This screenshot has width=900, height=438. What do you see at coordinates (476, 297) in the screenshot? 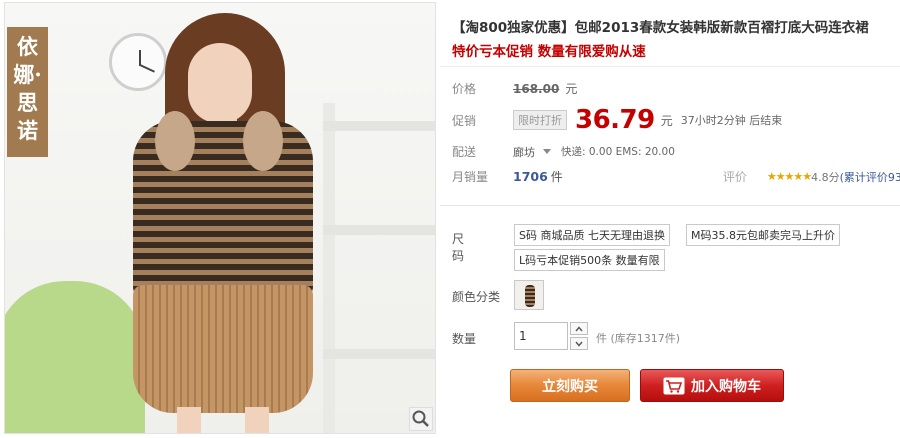
I see `color-label: 颜色分类` at bounding box center [476, 297].